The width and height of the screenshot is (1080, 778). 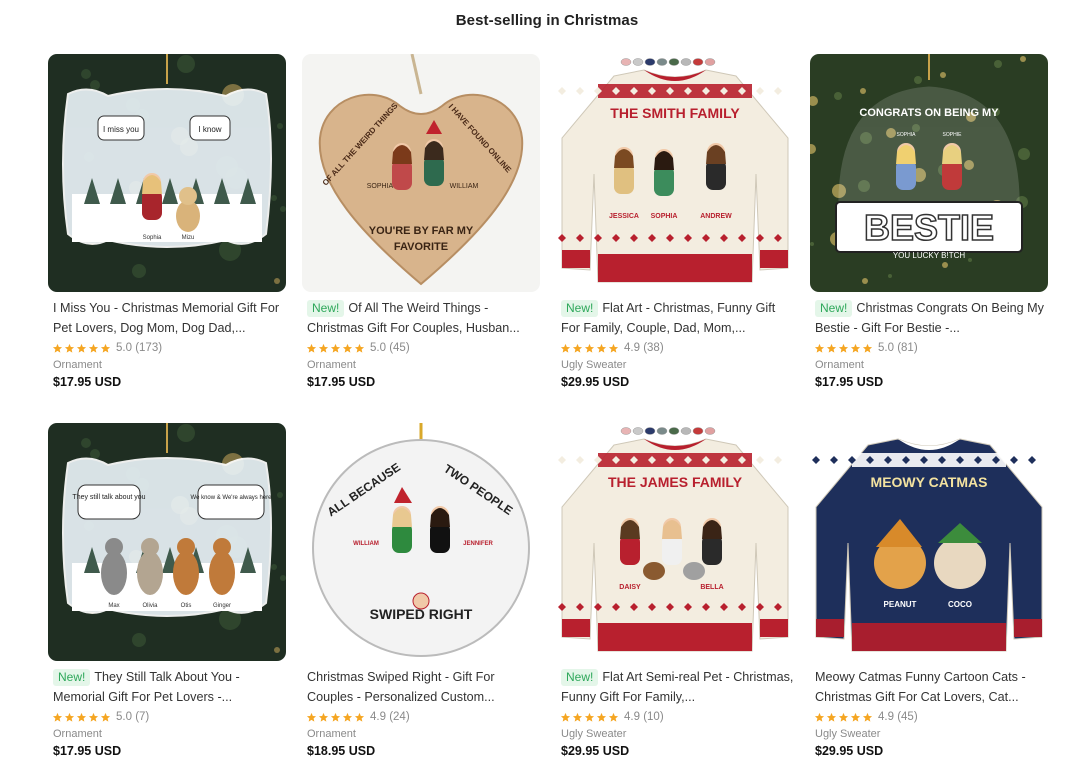 What do you see at coordinates (630, 587) in the screenshot?
I see `image-text: DAISY` at bounding box center [630, 587].